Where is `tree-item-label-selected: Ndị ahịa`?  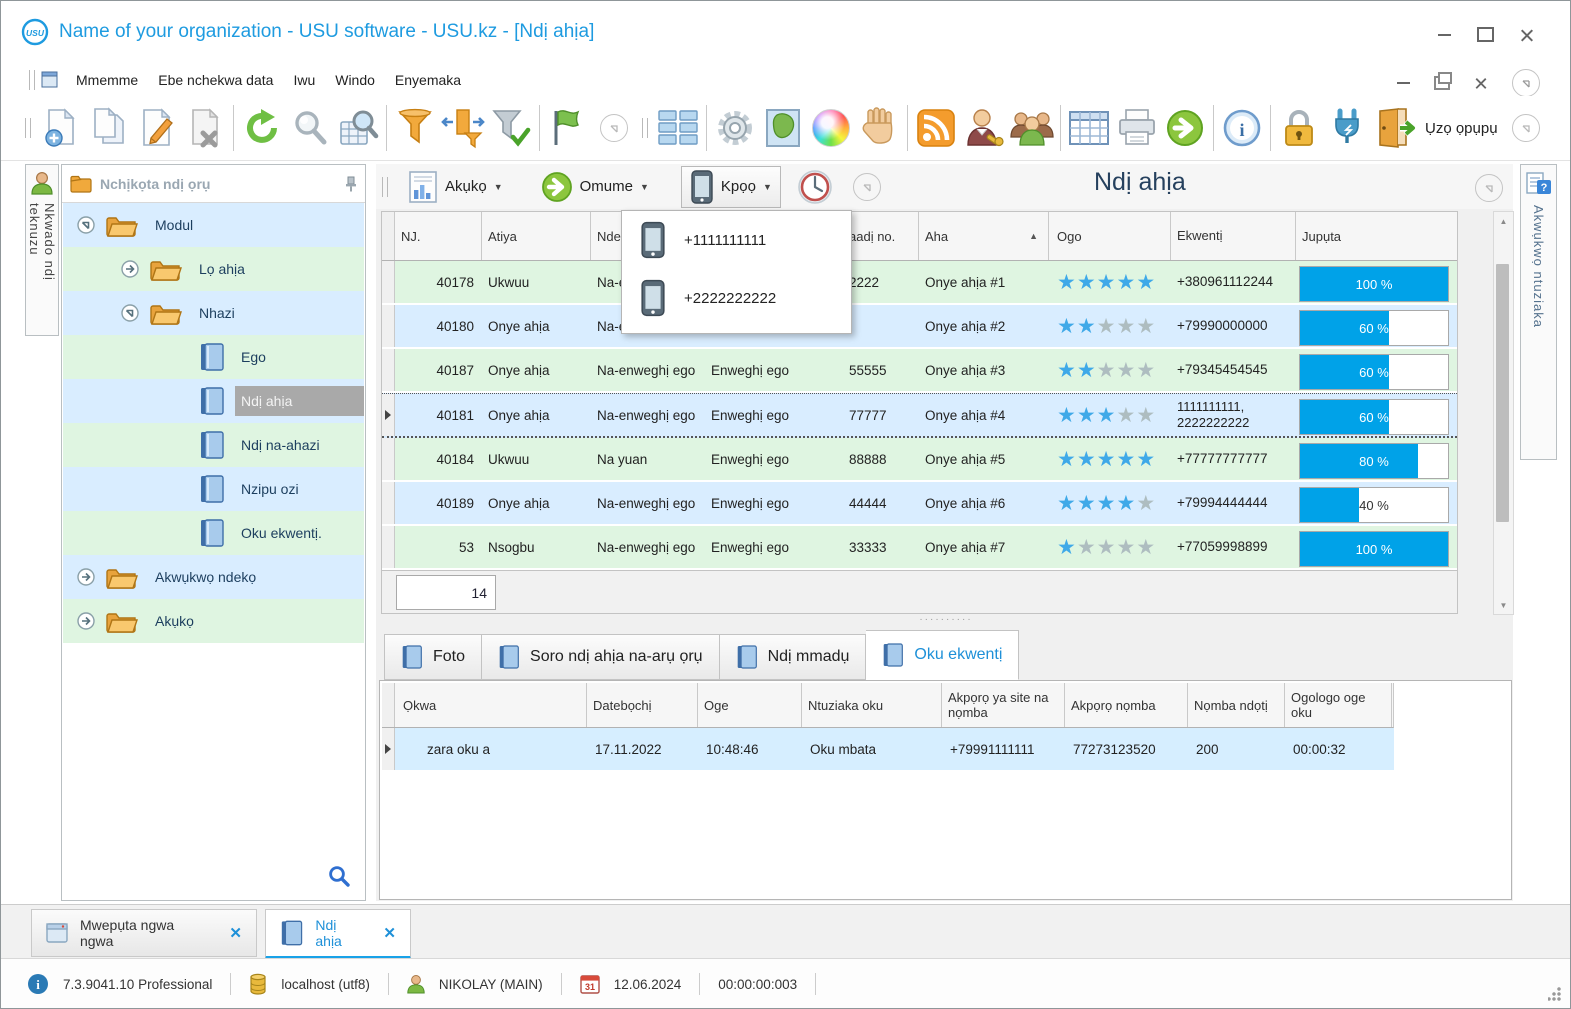 tree-item-label-selected: Ndị ahịa is located at coordinates (299, 401).